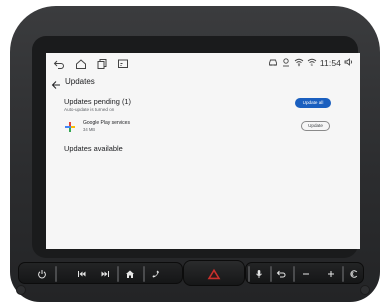 Image resolution: width=388 pixels, height=303 pixels. What do you see at coordinates (330, 63) in the screenshot?
I see `clock: 11:54` at bounding box center [330, 63].